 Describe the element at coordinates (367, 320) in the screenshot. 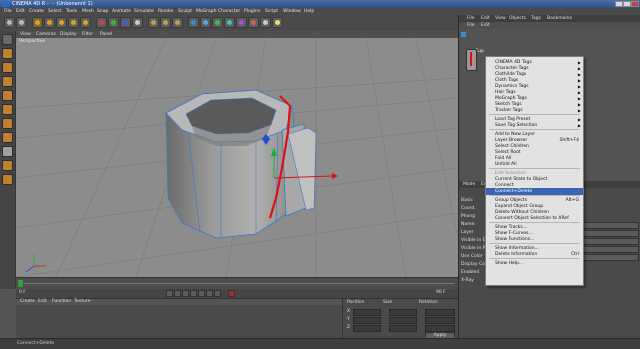

I see `coord-pos-y-field` at that location.